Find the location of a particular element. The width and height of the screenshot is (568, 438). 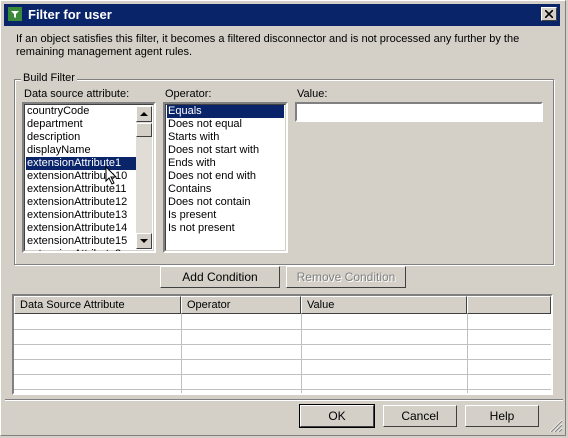

close-icon is located at coordinates (549, 14).